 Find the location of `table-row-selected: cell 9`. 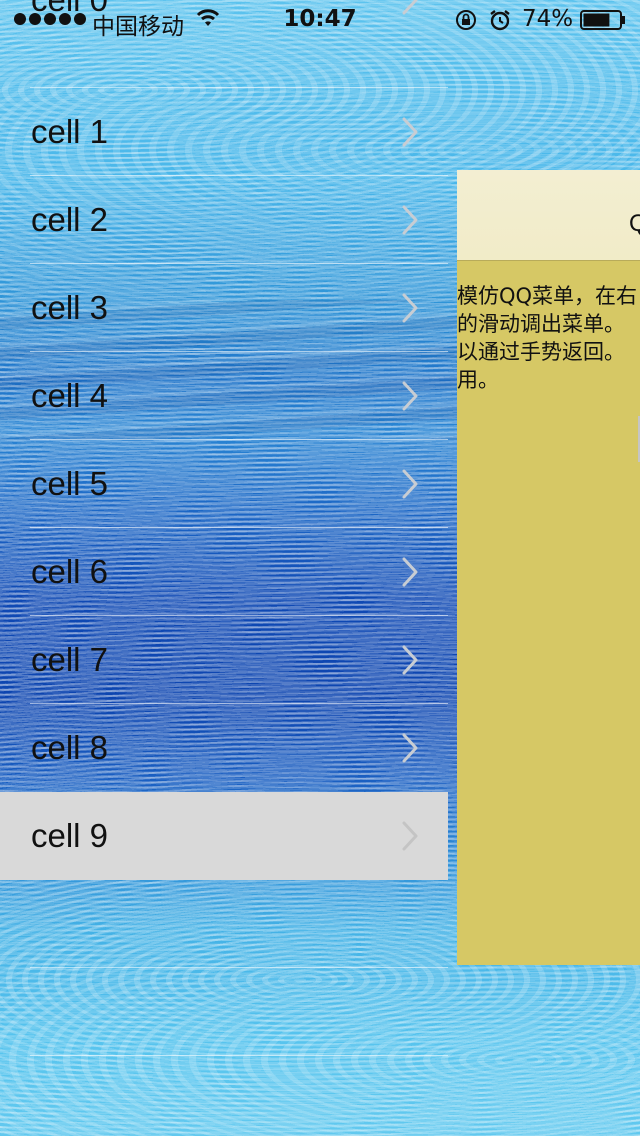

table-row-selected: cell 9 is located at coordinates (224, 836).